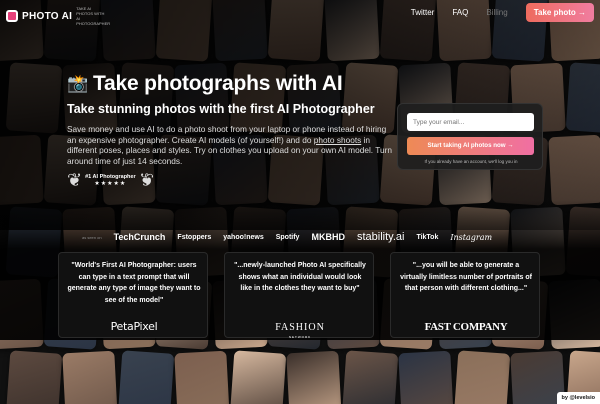 The height and width of the screenshot is (404, 600). I want to click on camera-logo-icon, so click(12, 16).